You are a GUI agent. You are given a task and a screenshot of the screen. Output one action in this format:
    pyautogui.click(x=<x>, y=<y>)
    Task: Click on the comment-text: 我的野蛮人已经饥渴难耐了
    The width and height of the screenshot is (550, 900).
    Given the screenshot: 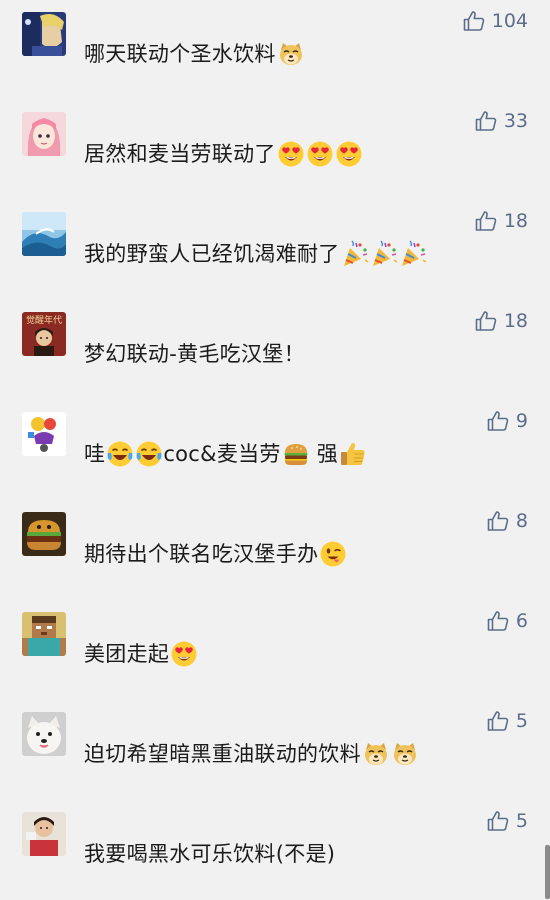 What is the action you would take?
    pyautogui.click(x=255, y=253)
    